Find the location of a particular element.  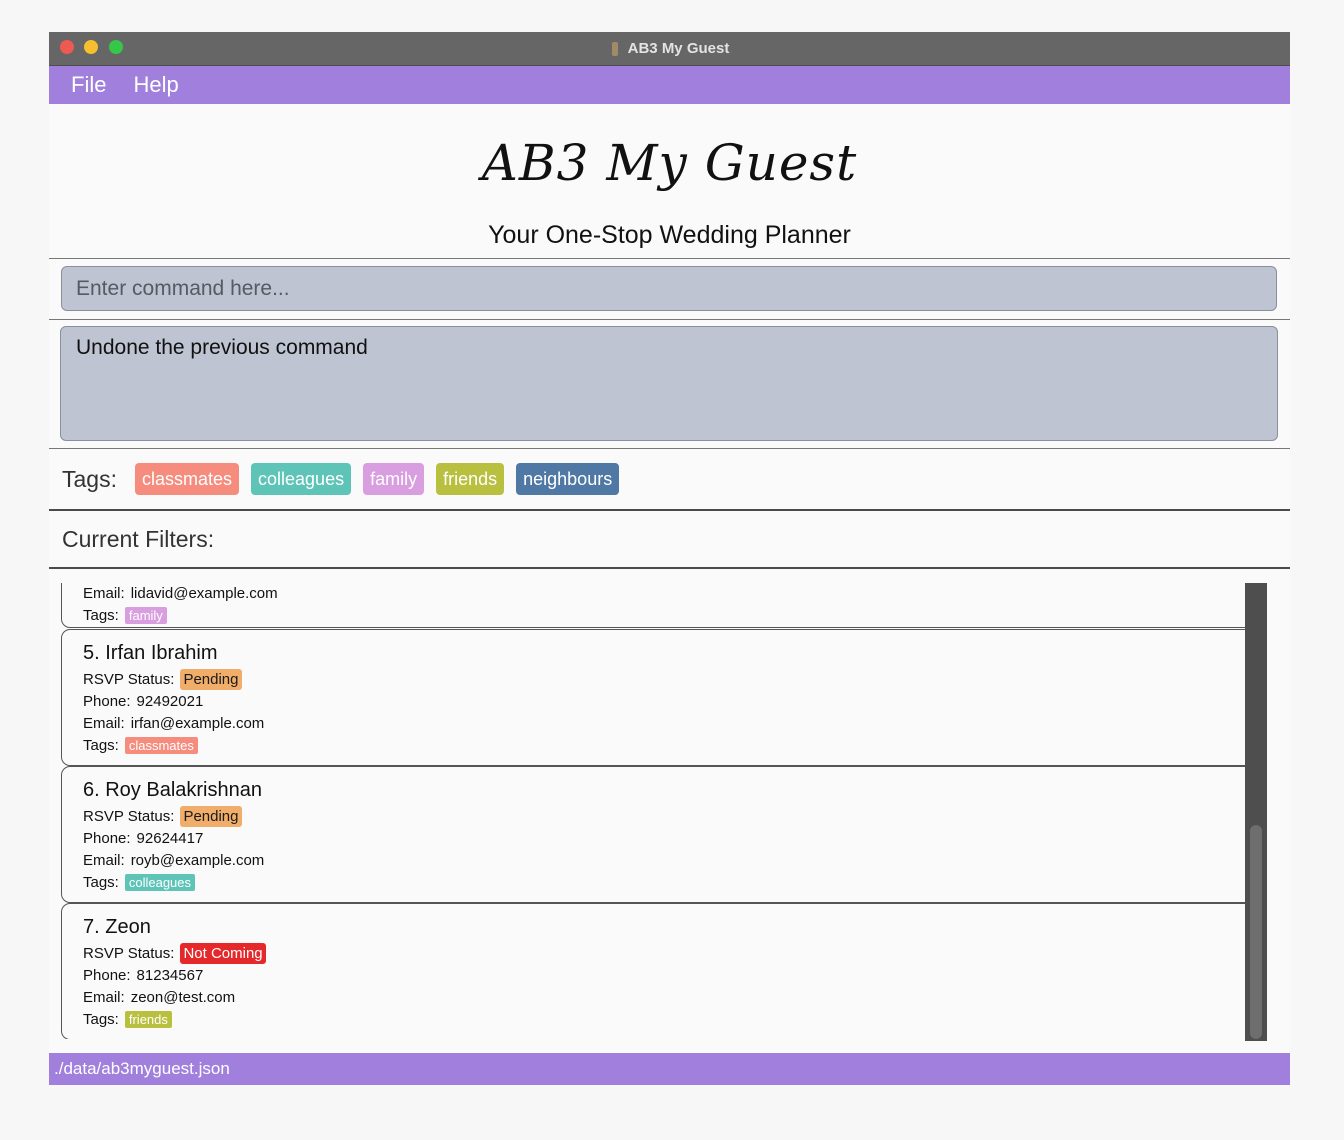

filters-bar: Current Filters: is located at coordinates (669, 540).